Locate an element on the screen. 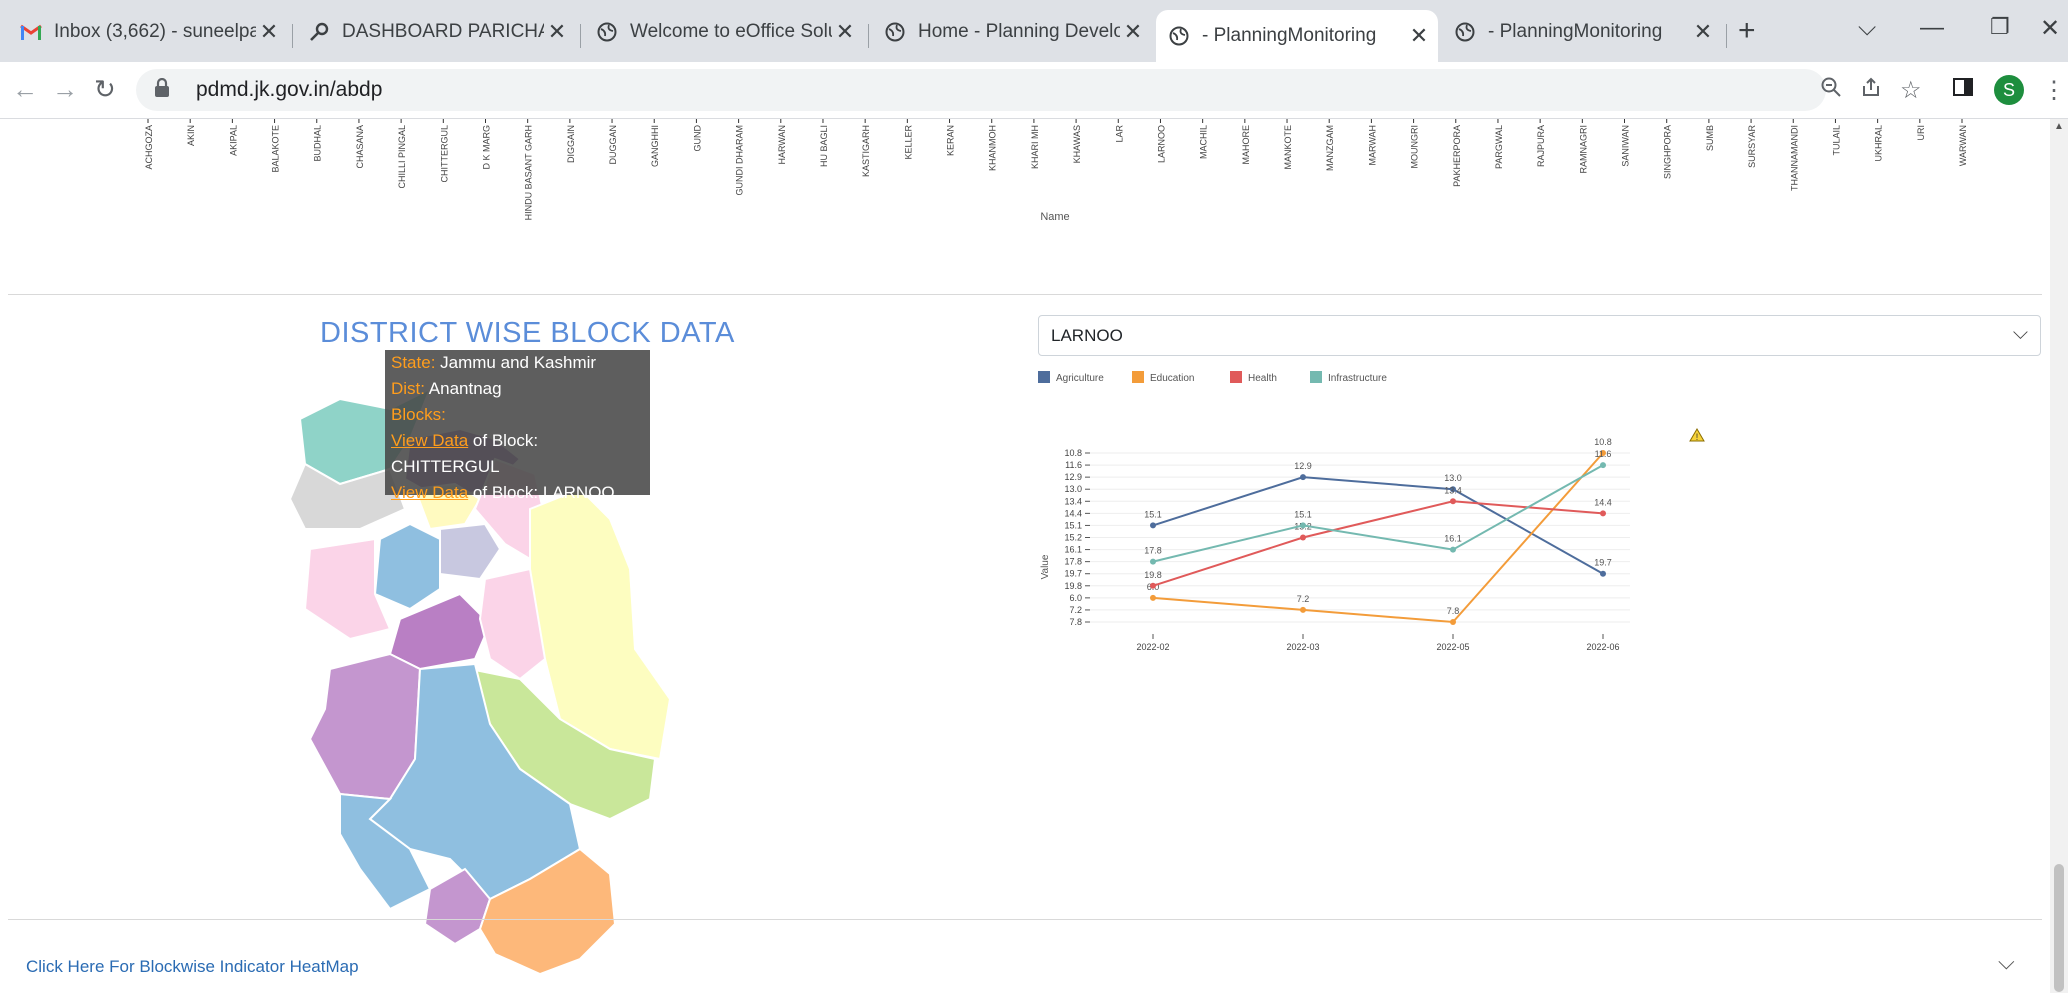 This screenshot has height=993, width=2068. name-axis-label: MAHORE is located at coordinates (1246, 145).